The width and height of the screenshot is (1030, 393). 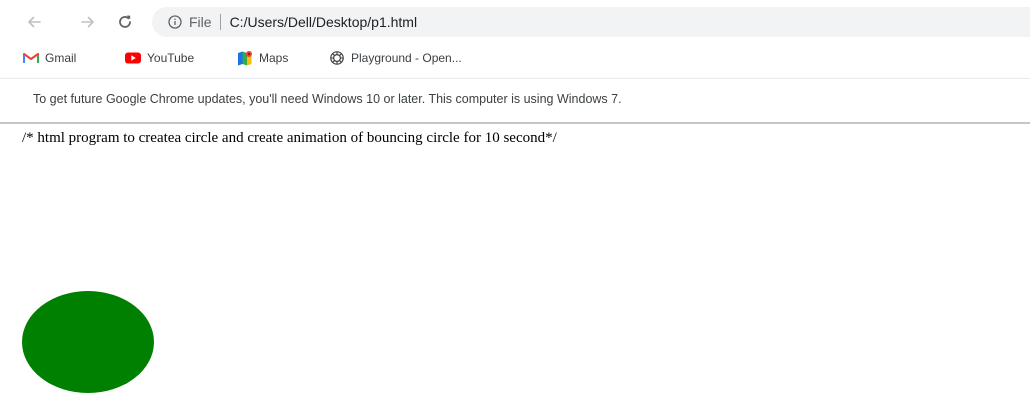 I want to click on bookmark-label: Gmail, so click(x=61, y=58).